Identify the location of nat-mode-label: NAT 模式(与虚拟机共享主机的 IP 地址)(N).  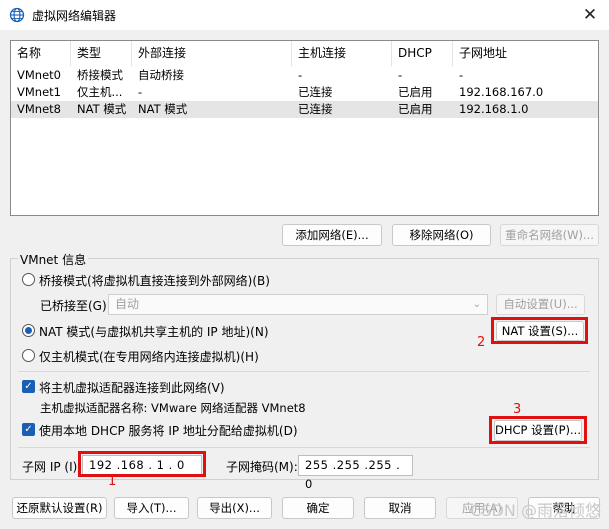
(154, 331).